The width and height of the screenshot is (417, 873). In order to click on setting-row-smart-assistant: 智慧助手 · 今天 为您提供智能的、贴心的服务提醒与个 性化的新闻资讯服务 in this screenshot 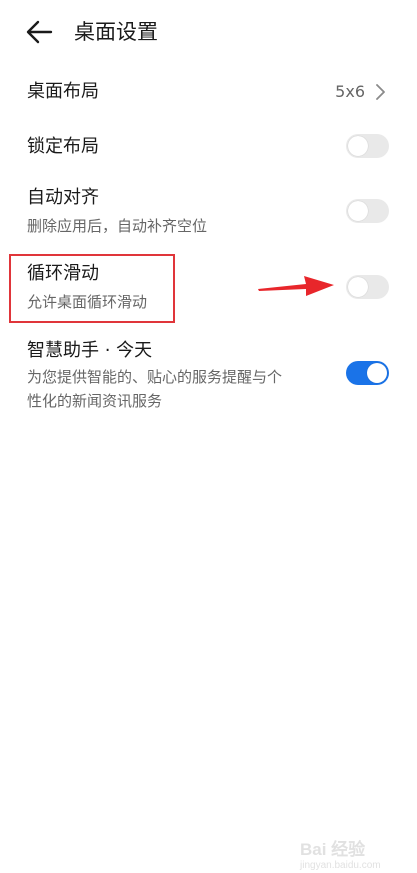, I will do `click(208, 377)`.